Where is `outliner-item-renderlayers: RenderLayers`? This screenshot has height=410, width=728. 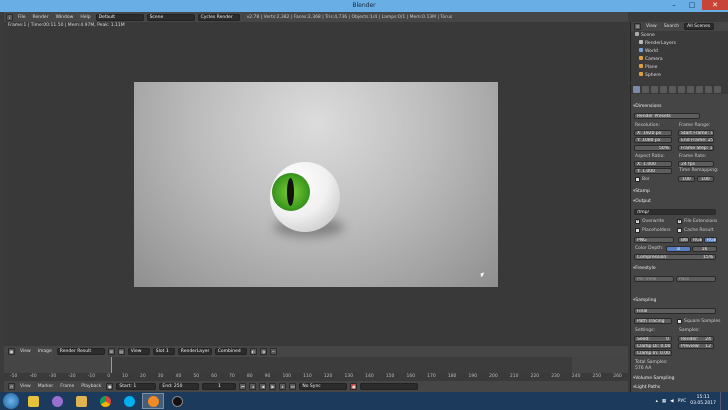
outliner-item-renderlayers: RenderLayers is located at coordinates (657, 43).